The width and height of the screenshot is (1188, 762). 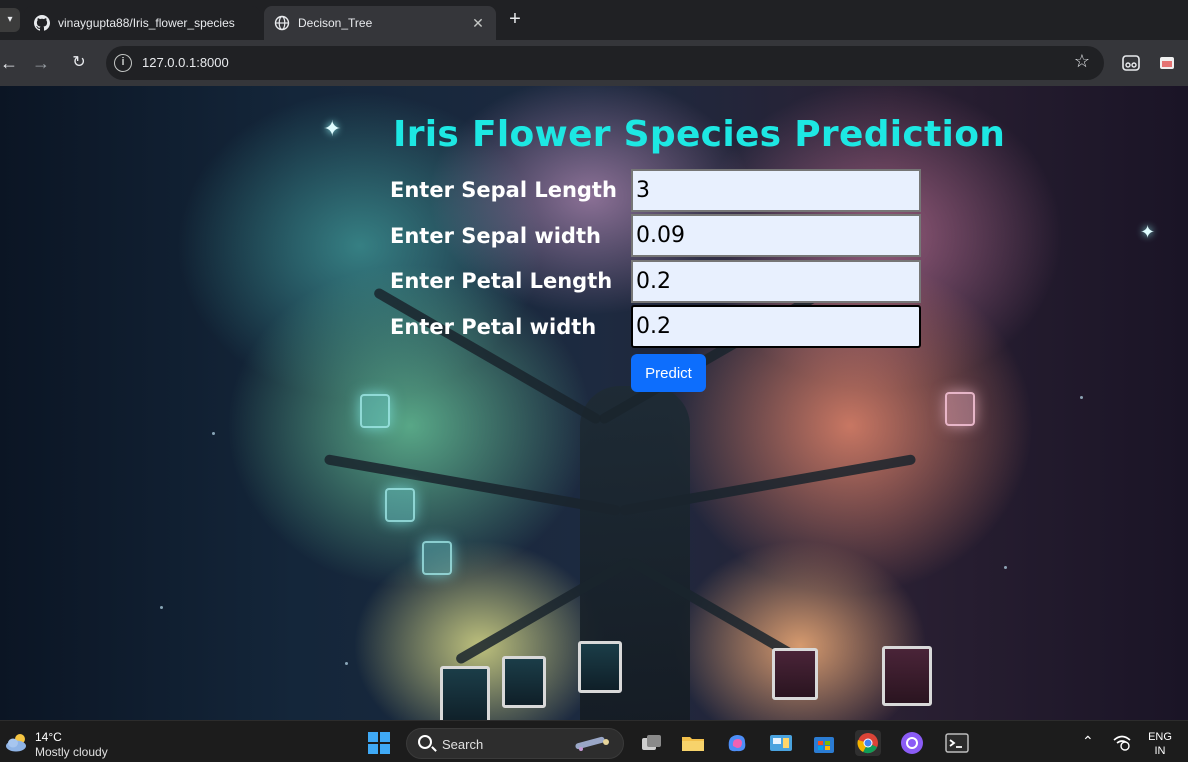 What do you see at coordinates (515, 20) in the screenshot?
I see `new-tab-button: +` at bounding box center [515, 20].